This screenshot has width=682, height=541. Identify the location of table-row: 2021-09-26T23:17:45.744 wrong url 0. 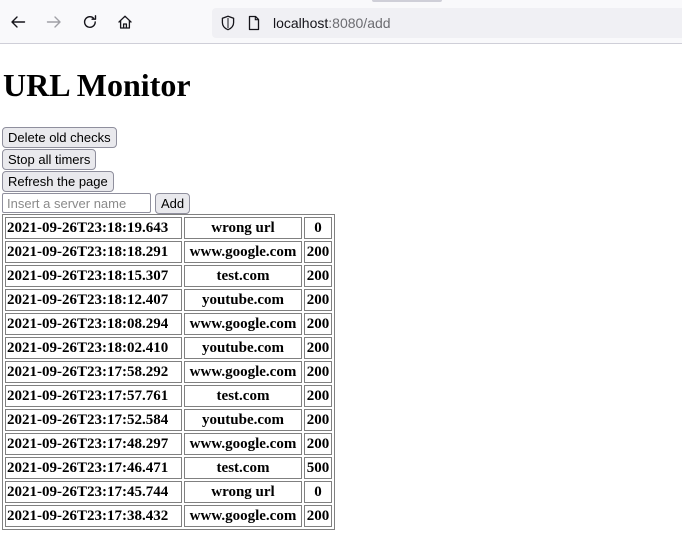
(168, 492).